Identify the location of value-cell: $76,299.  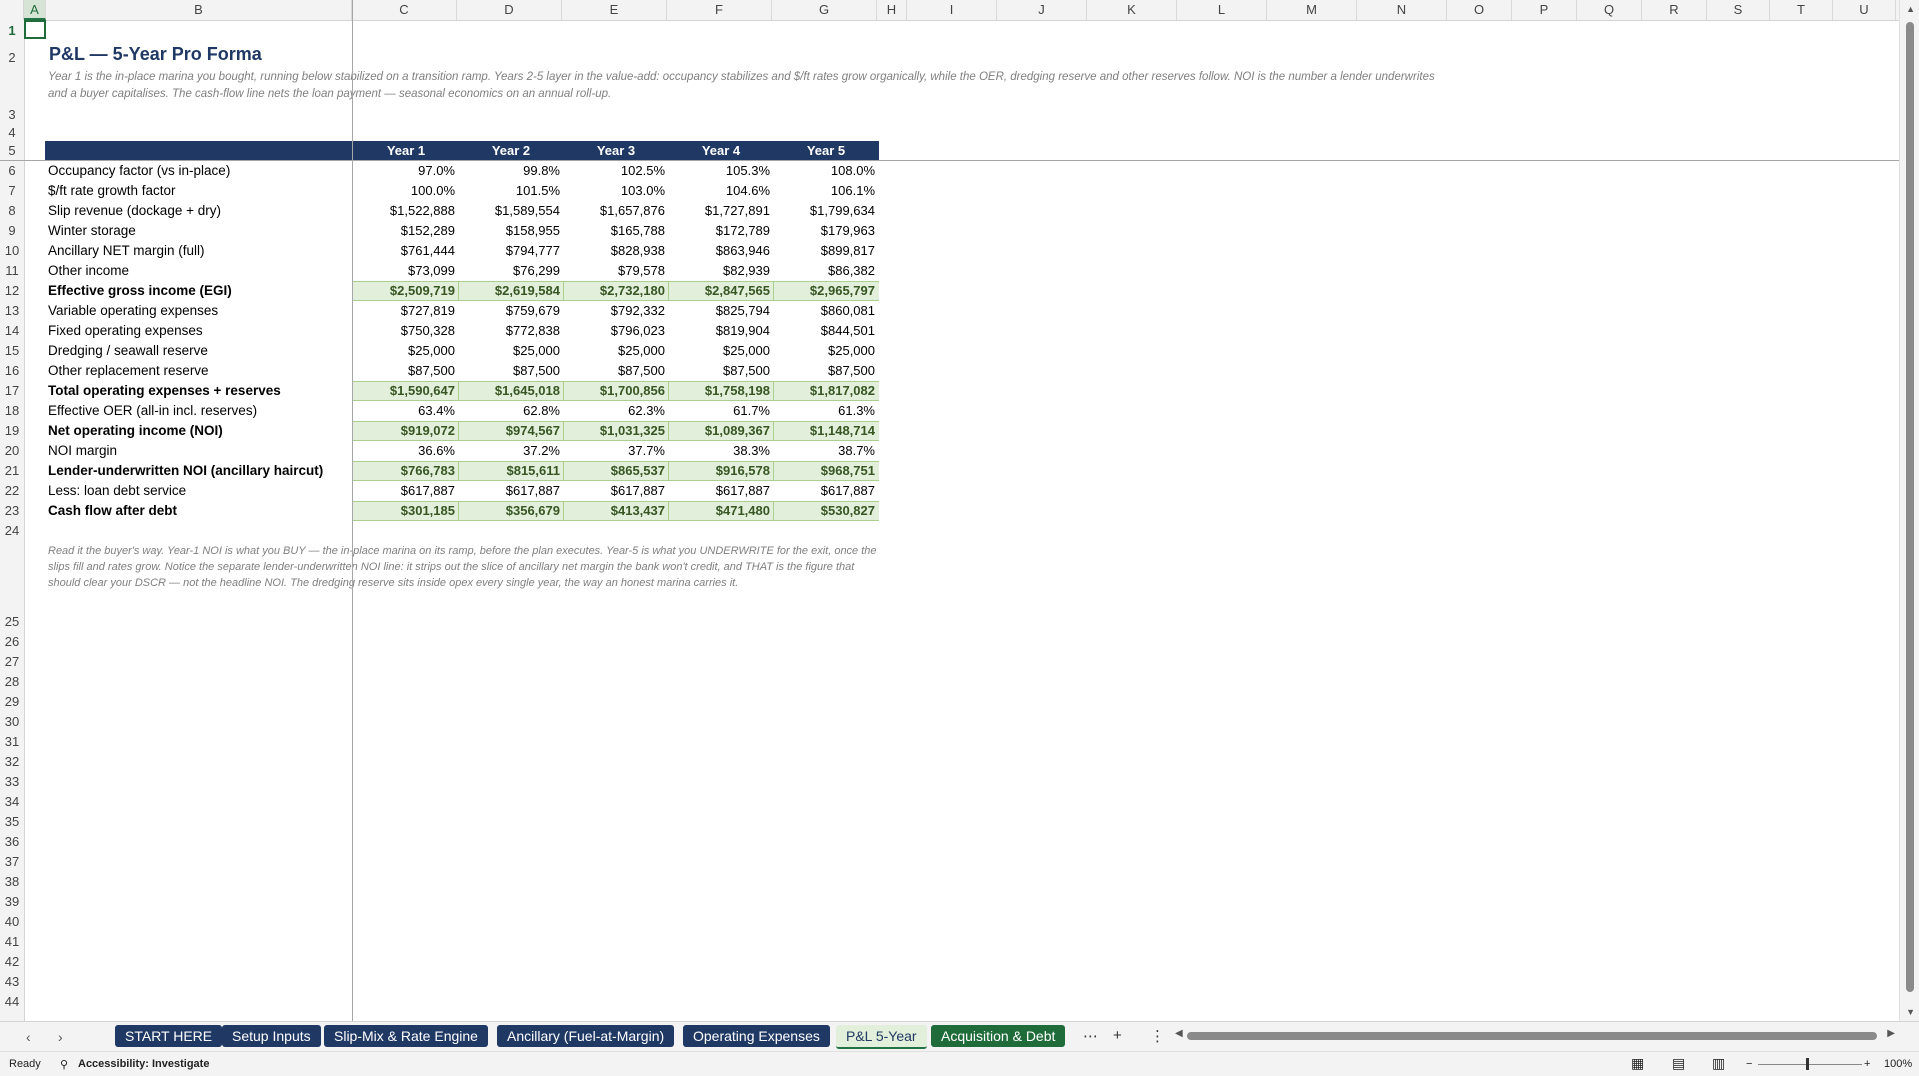
(511, 271).